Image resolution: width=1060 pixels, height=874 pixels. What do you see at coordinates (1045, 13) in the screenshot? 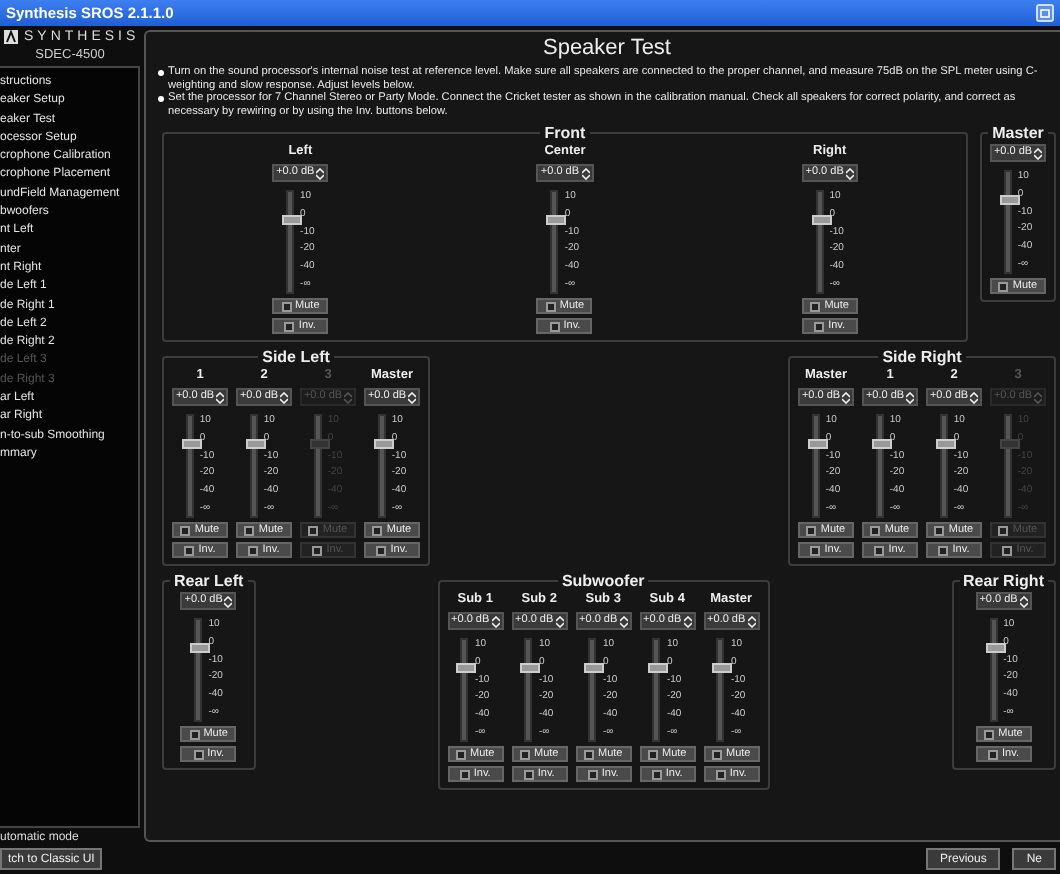
I see `restore-icon` at bounding box center [1045, 13].